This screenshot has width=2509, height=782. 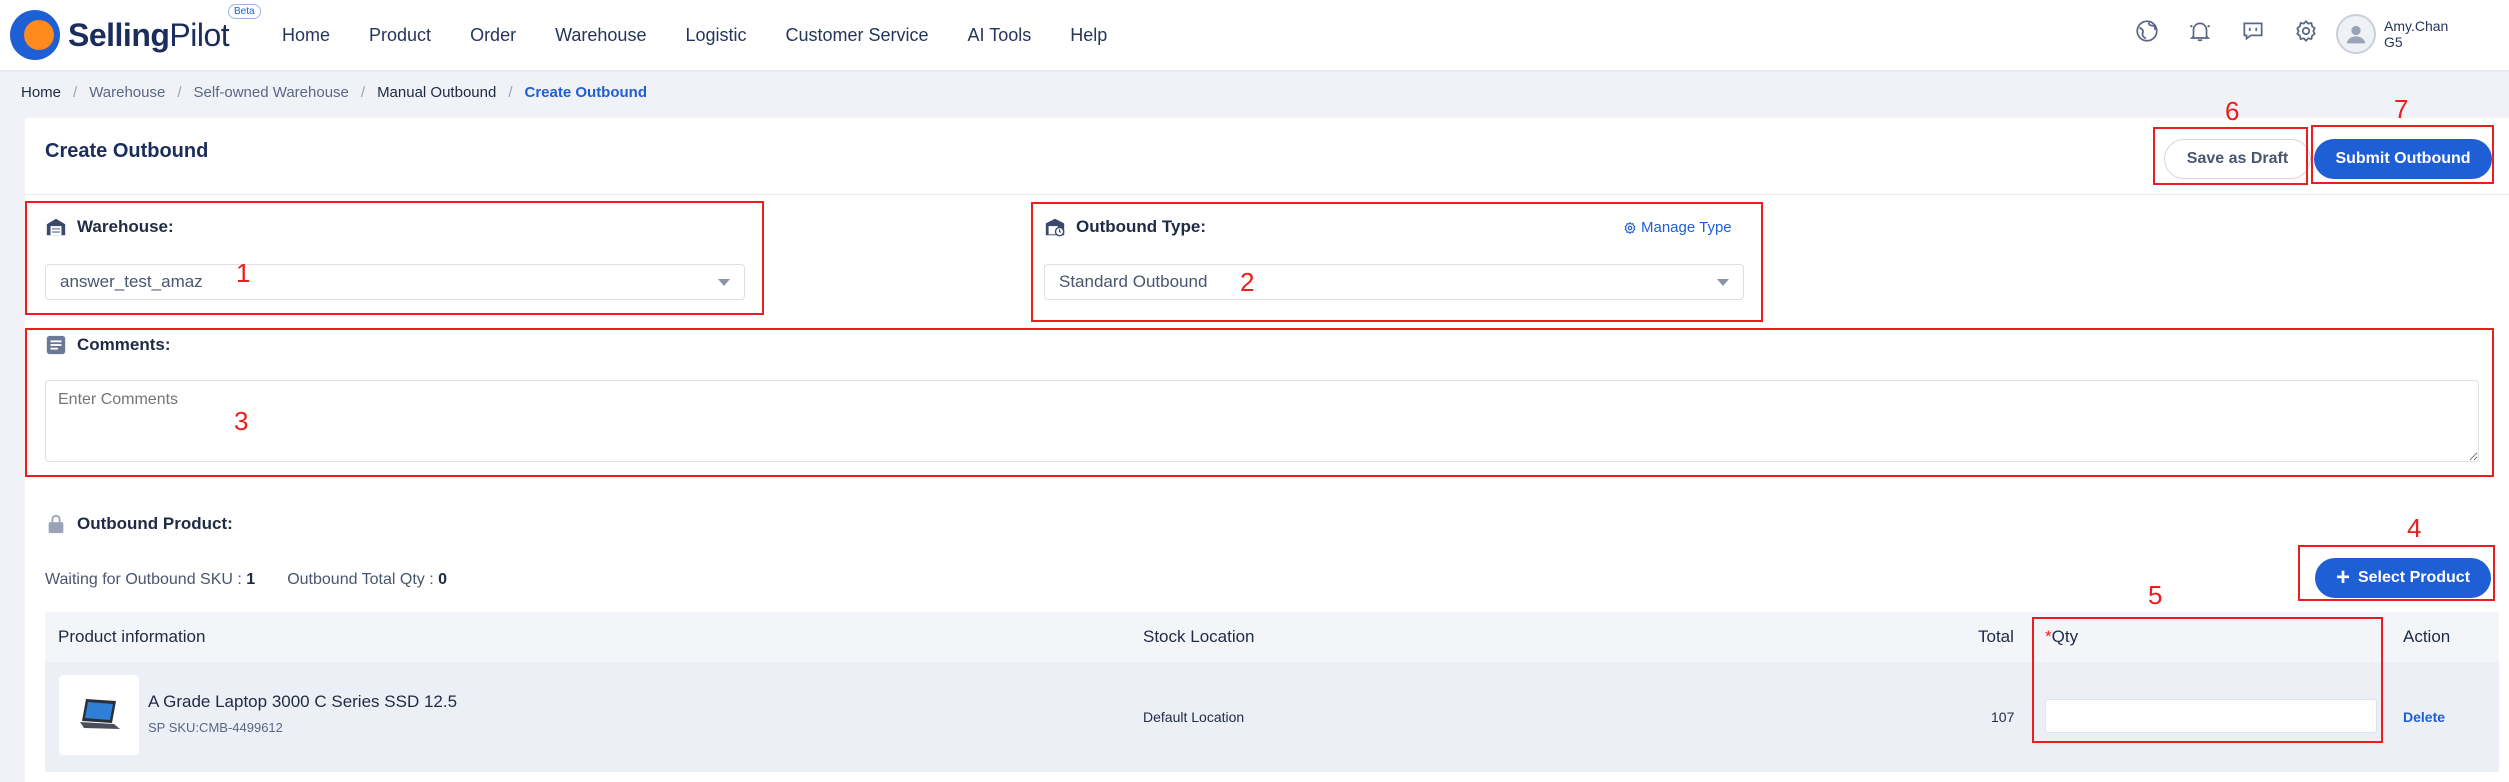 I want to click on nav-logistic: Logistic, so click(x=715, y=35).